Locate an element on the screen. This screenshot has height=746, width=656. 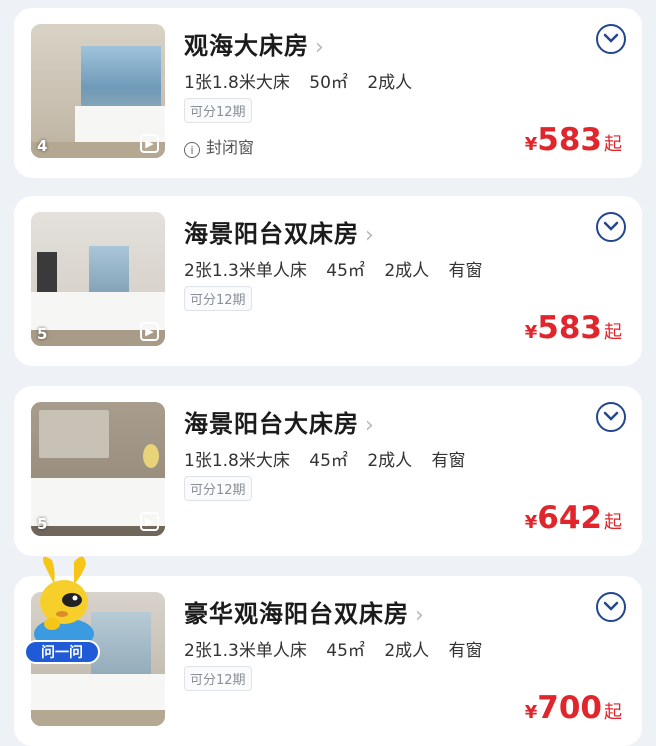
room-price: ¥642 起 is located at coordinates (573, 518).